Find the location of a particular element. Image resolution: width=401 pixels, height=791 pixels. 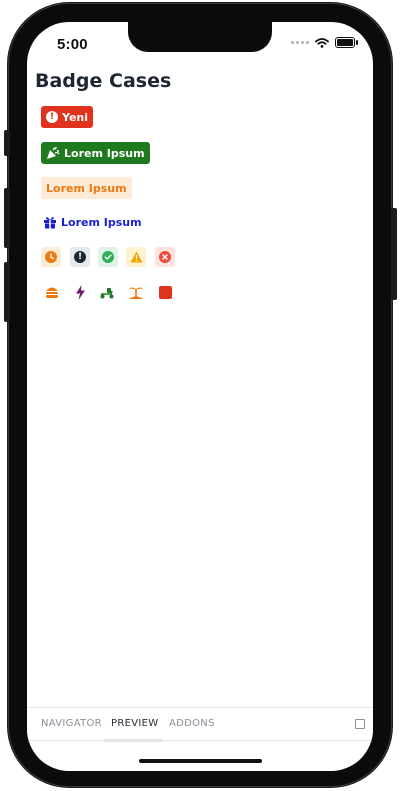

close-icon is located at coordinates (165, 257).